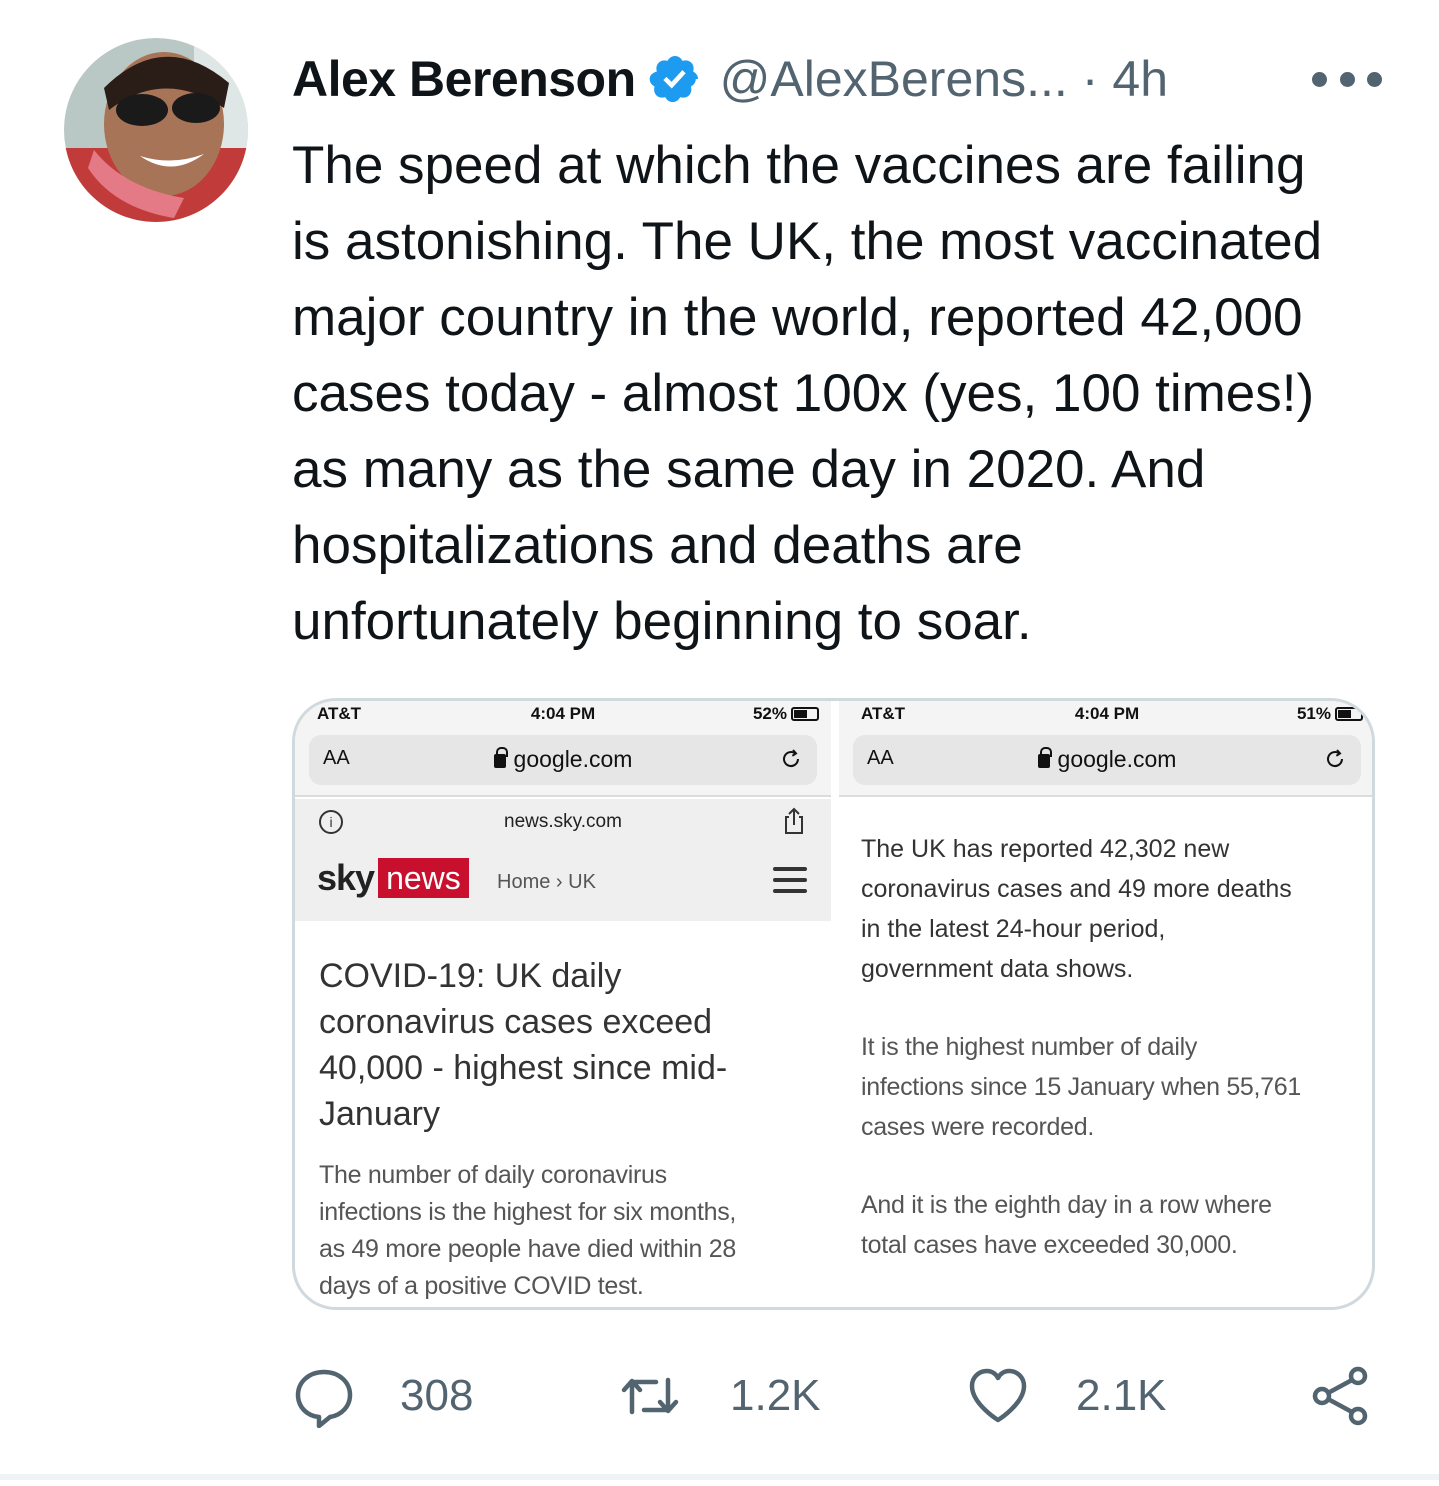 This screenshot has height=1486, width=1439. I want to click on battery-indicator: 51%, so click(1330, 714).